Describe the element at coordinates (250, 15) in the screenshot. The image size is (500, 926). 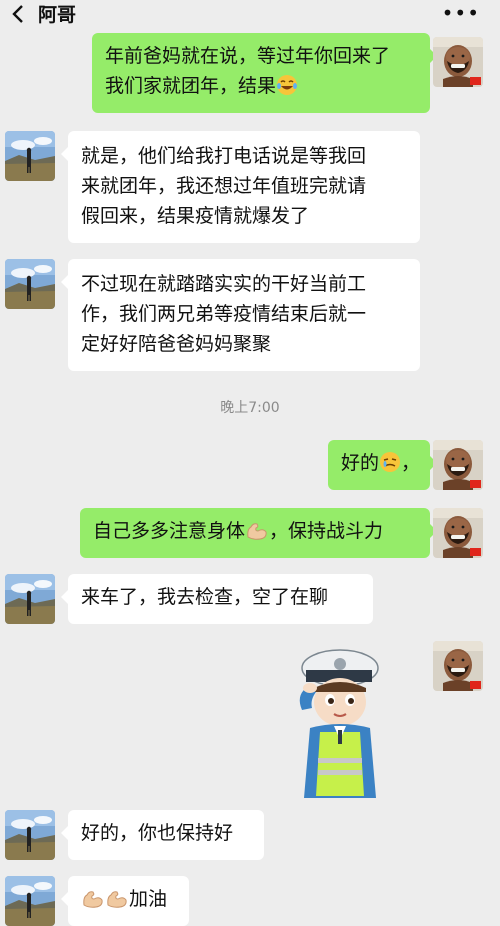
I see `chat-header: 阿哥 •••` at that location.